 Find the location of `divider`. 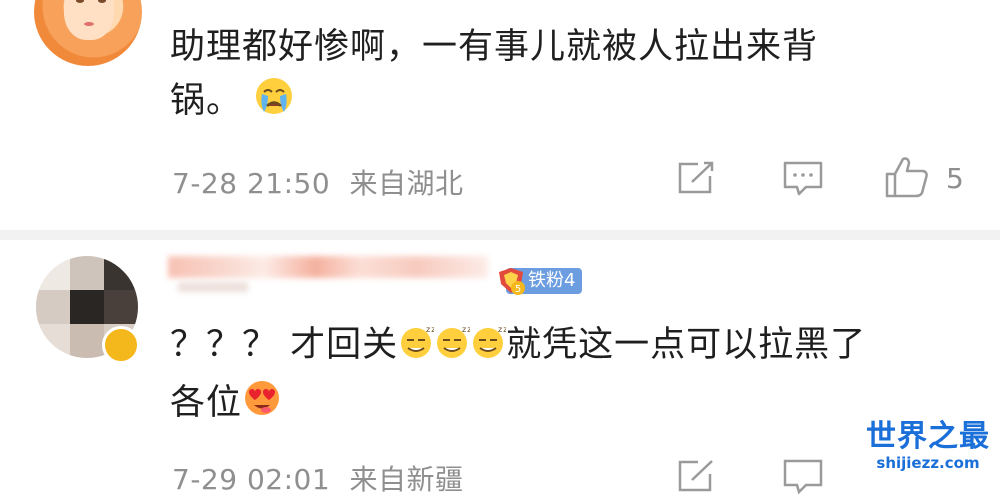

divider is located at coordinates (500, 235).